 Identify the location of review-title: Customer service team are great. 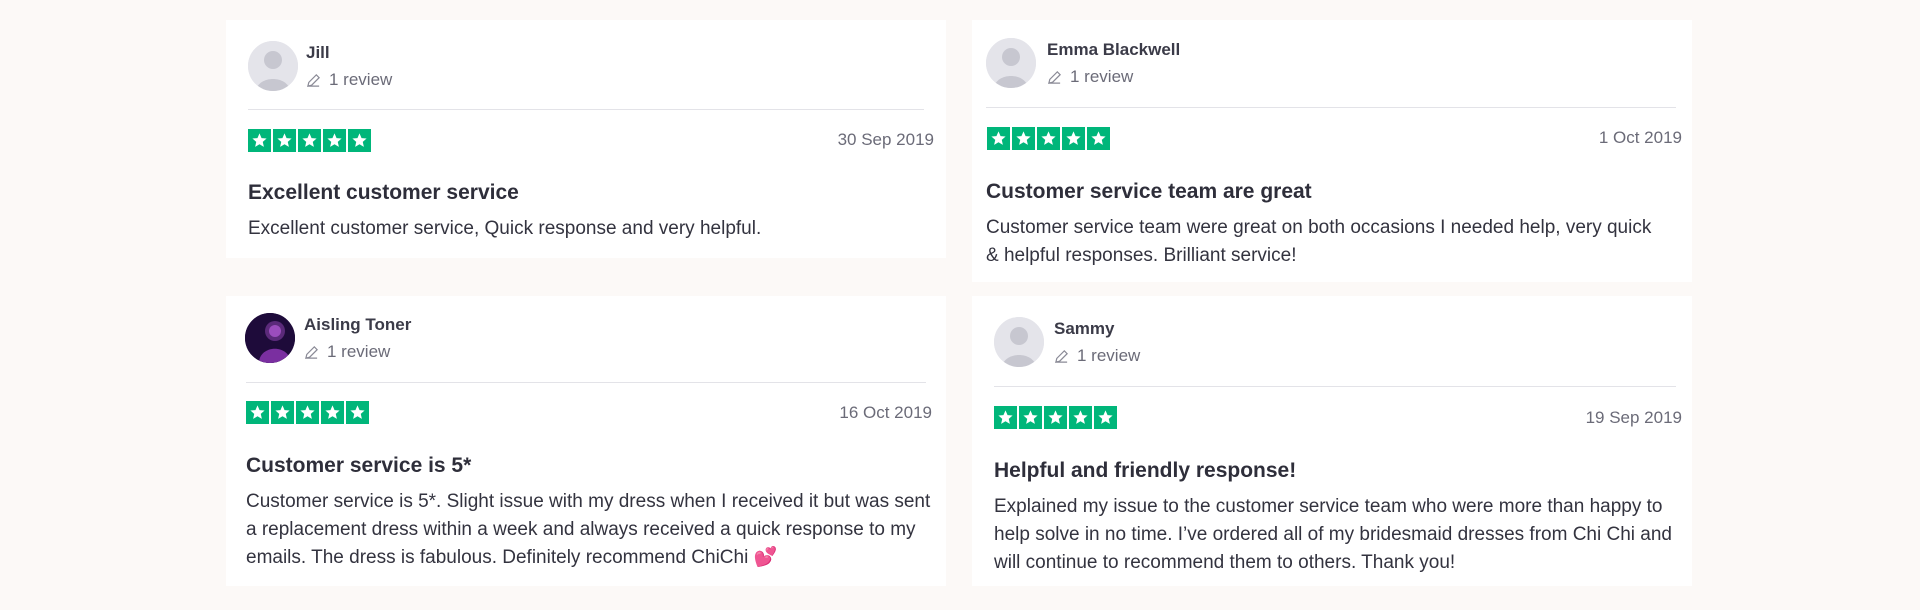
(1149, 192).